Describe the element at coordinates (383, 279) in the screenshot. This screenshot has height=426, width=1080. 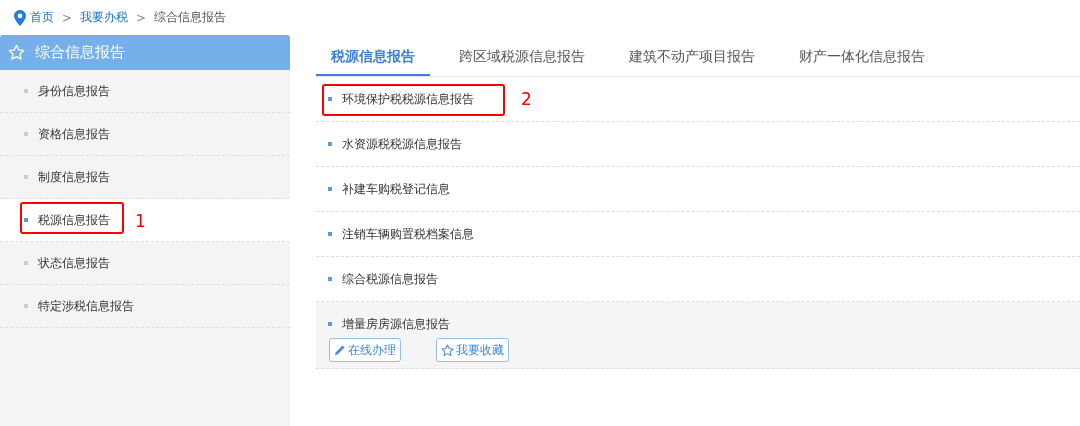
I see `list-item-link: 综合税源信息报告` at that location.